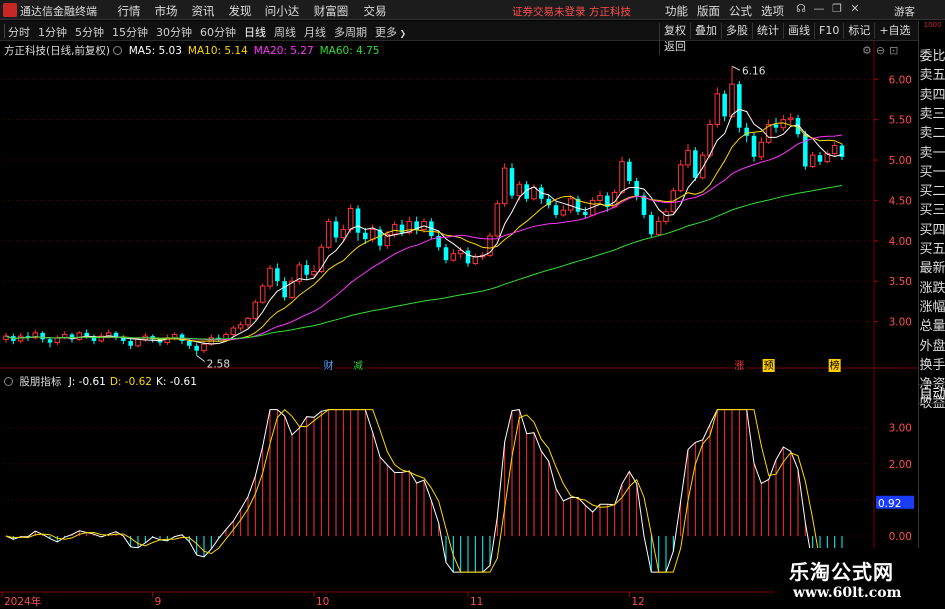 This screenshot has height=609, width=945. What do you see at coordinates (708, 11) in the screenshot?
I see `right-menu-item: 版面` at bounding box center [708, 11].